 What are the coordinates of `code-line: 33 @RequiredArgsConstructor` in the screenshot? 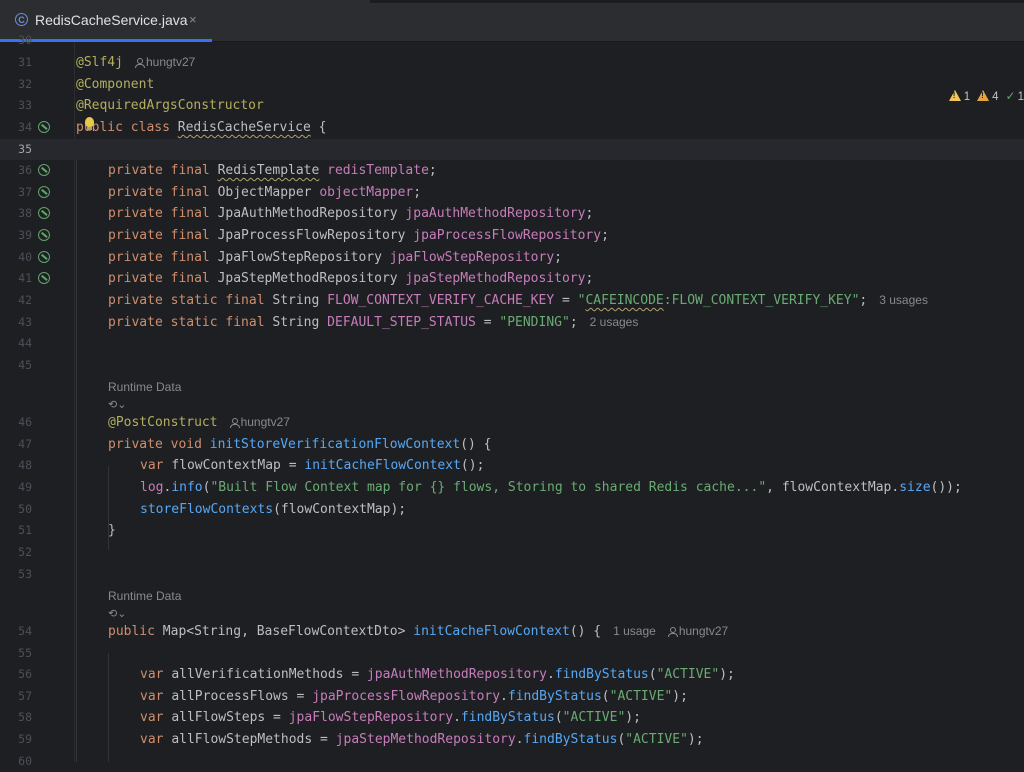 It's located at (512, 105).